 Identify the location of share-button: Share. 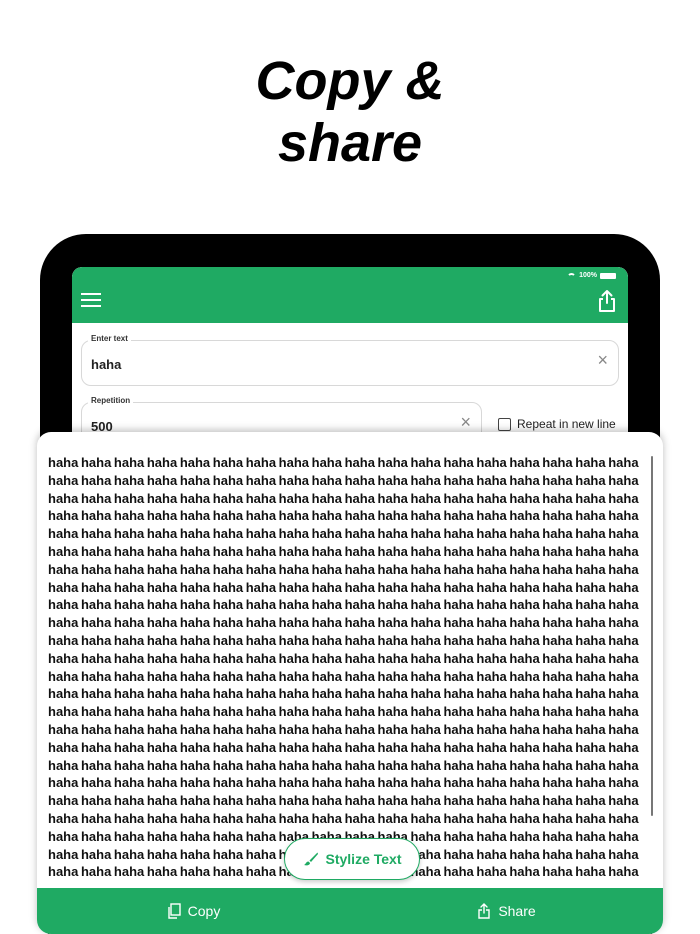
(506, 911).